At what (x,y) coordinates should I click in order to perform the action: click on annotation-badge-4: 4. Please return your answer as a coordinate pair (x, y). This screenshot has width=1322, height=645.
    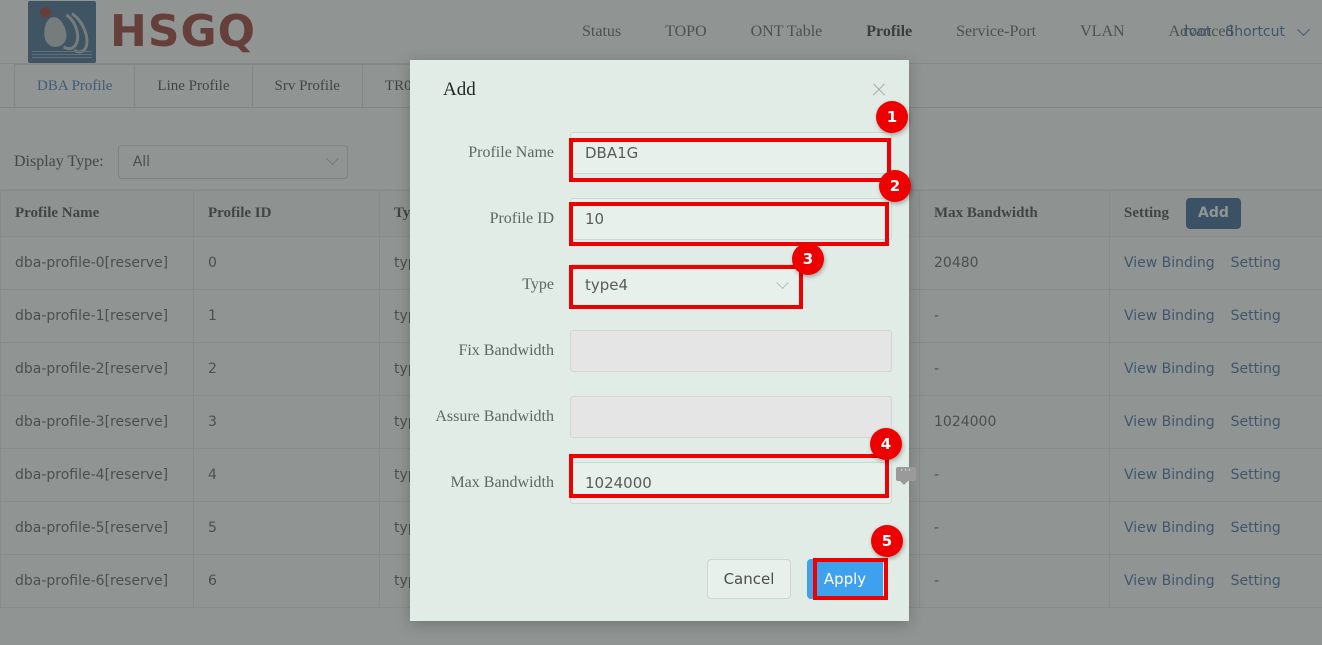
    Looking at the image, I should click on (886, 444).